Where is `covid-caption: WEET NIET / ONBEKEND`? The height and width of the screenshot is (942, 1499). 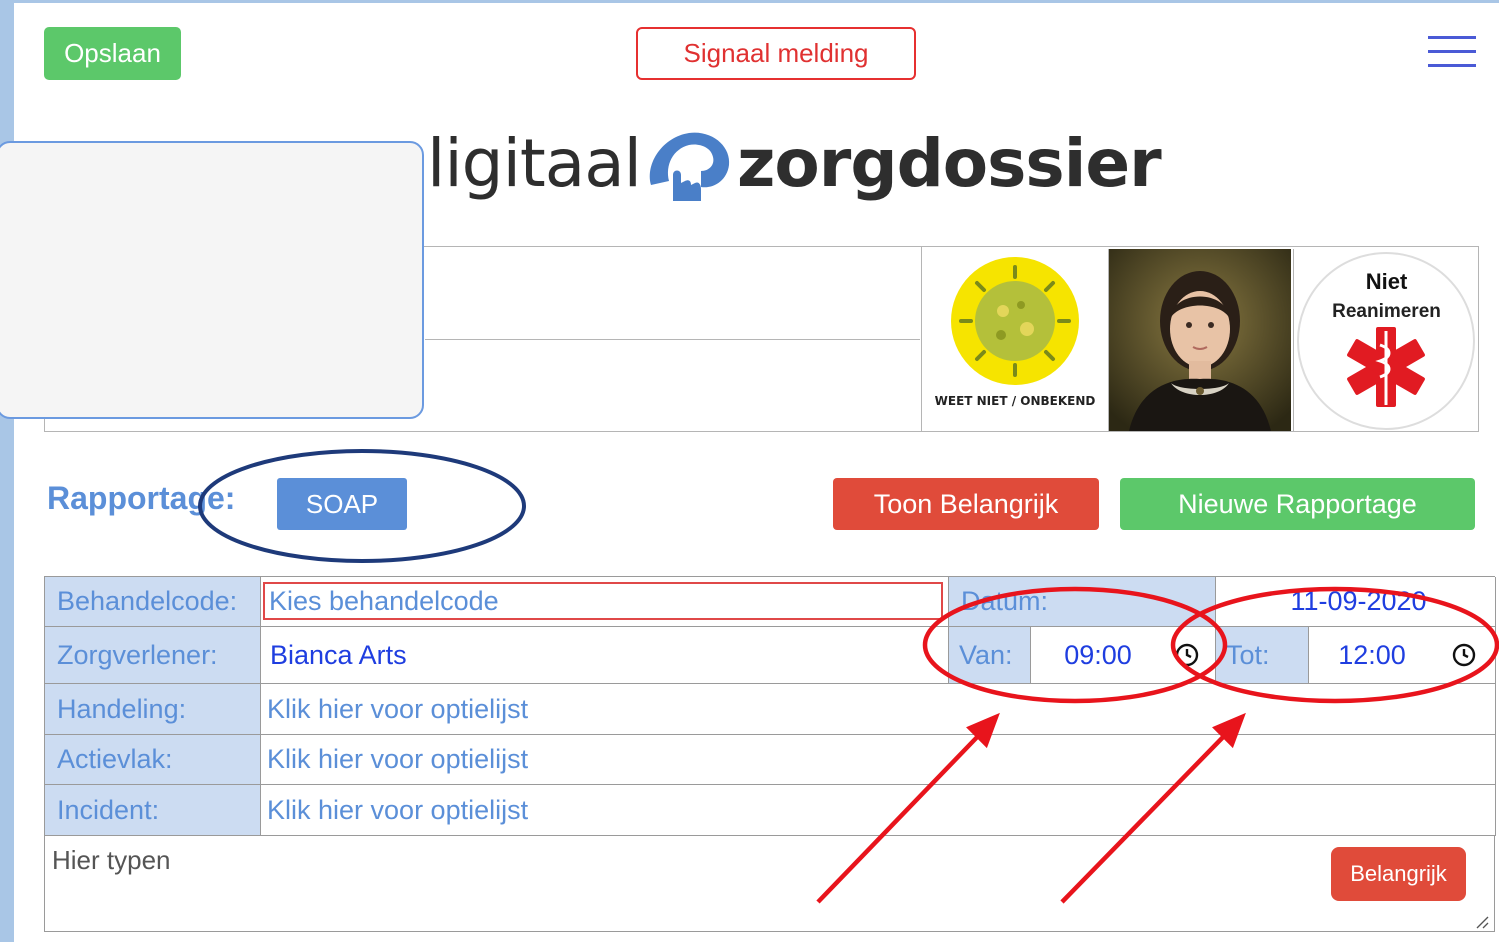 covid-caption: WEET NIET / ONBEKEND is located at coordinates (1015, 401).